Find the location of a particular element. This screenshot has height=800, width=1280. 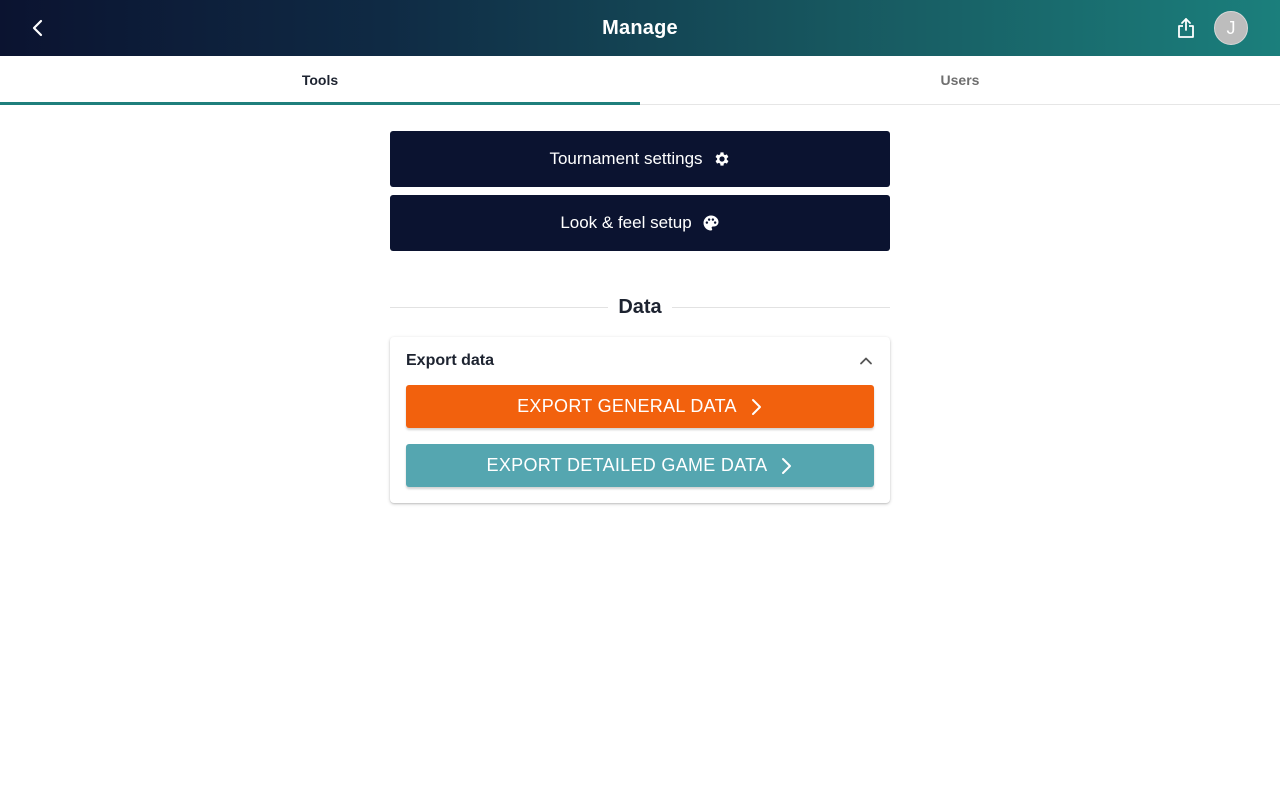

button-label: EXPORT GENERAL DATA is located at coordinates (627, 406).